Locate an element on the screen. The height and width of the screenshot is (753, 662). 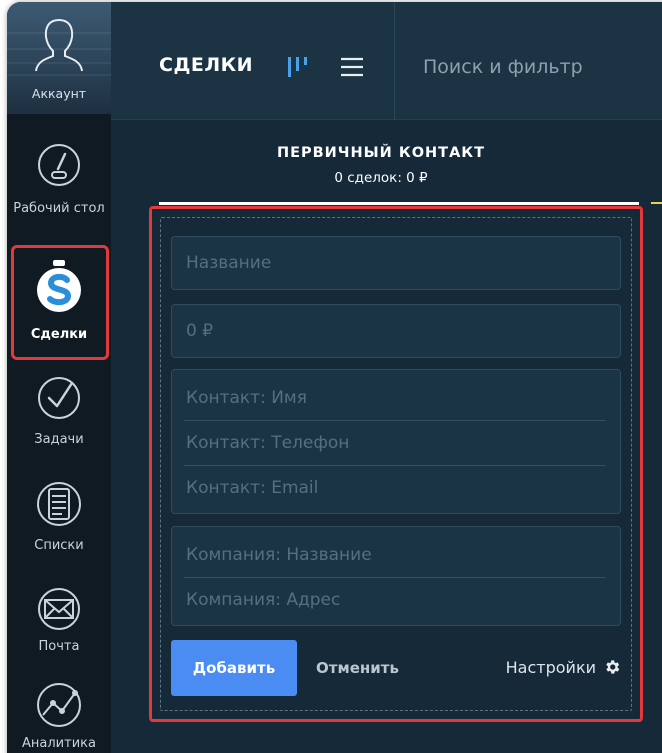
sidebar-item-tasks: Задачи is located at coordinates (59, 411).